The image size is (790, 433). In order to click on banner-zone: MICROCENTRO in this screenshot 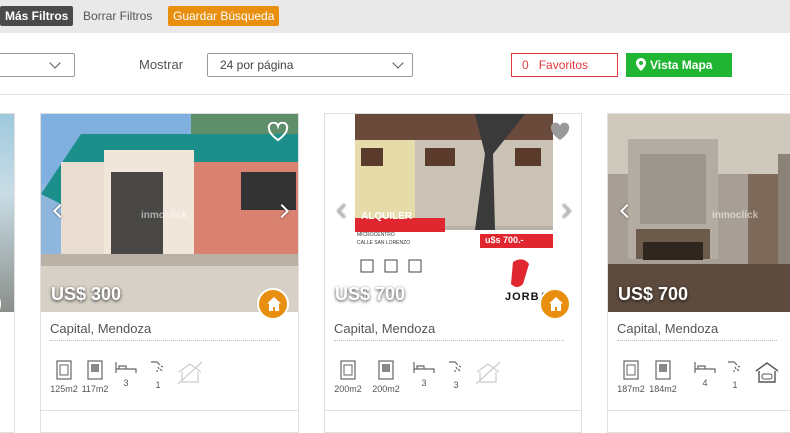, I will do `click(376, 235)`.